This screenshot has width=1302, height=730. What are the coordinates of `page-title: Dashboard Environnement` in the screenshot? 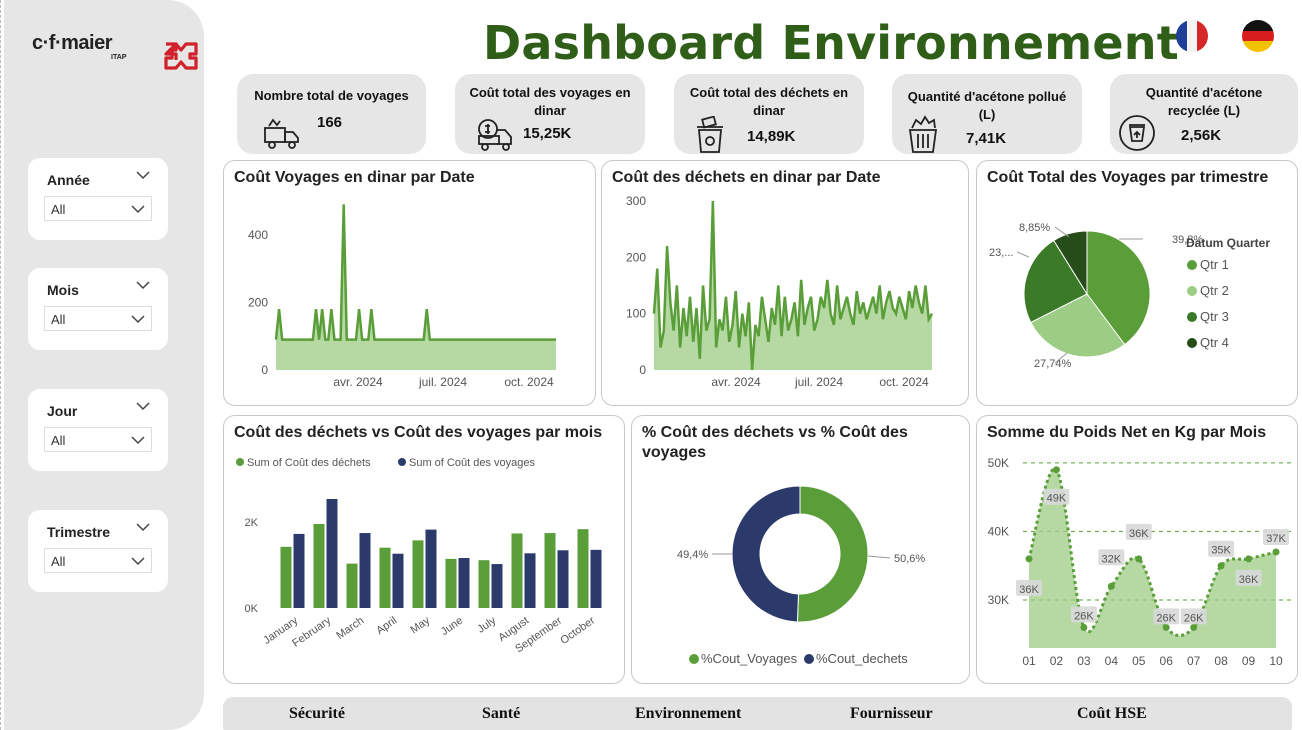 It's located at (831, 43).